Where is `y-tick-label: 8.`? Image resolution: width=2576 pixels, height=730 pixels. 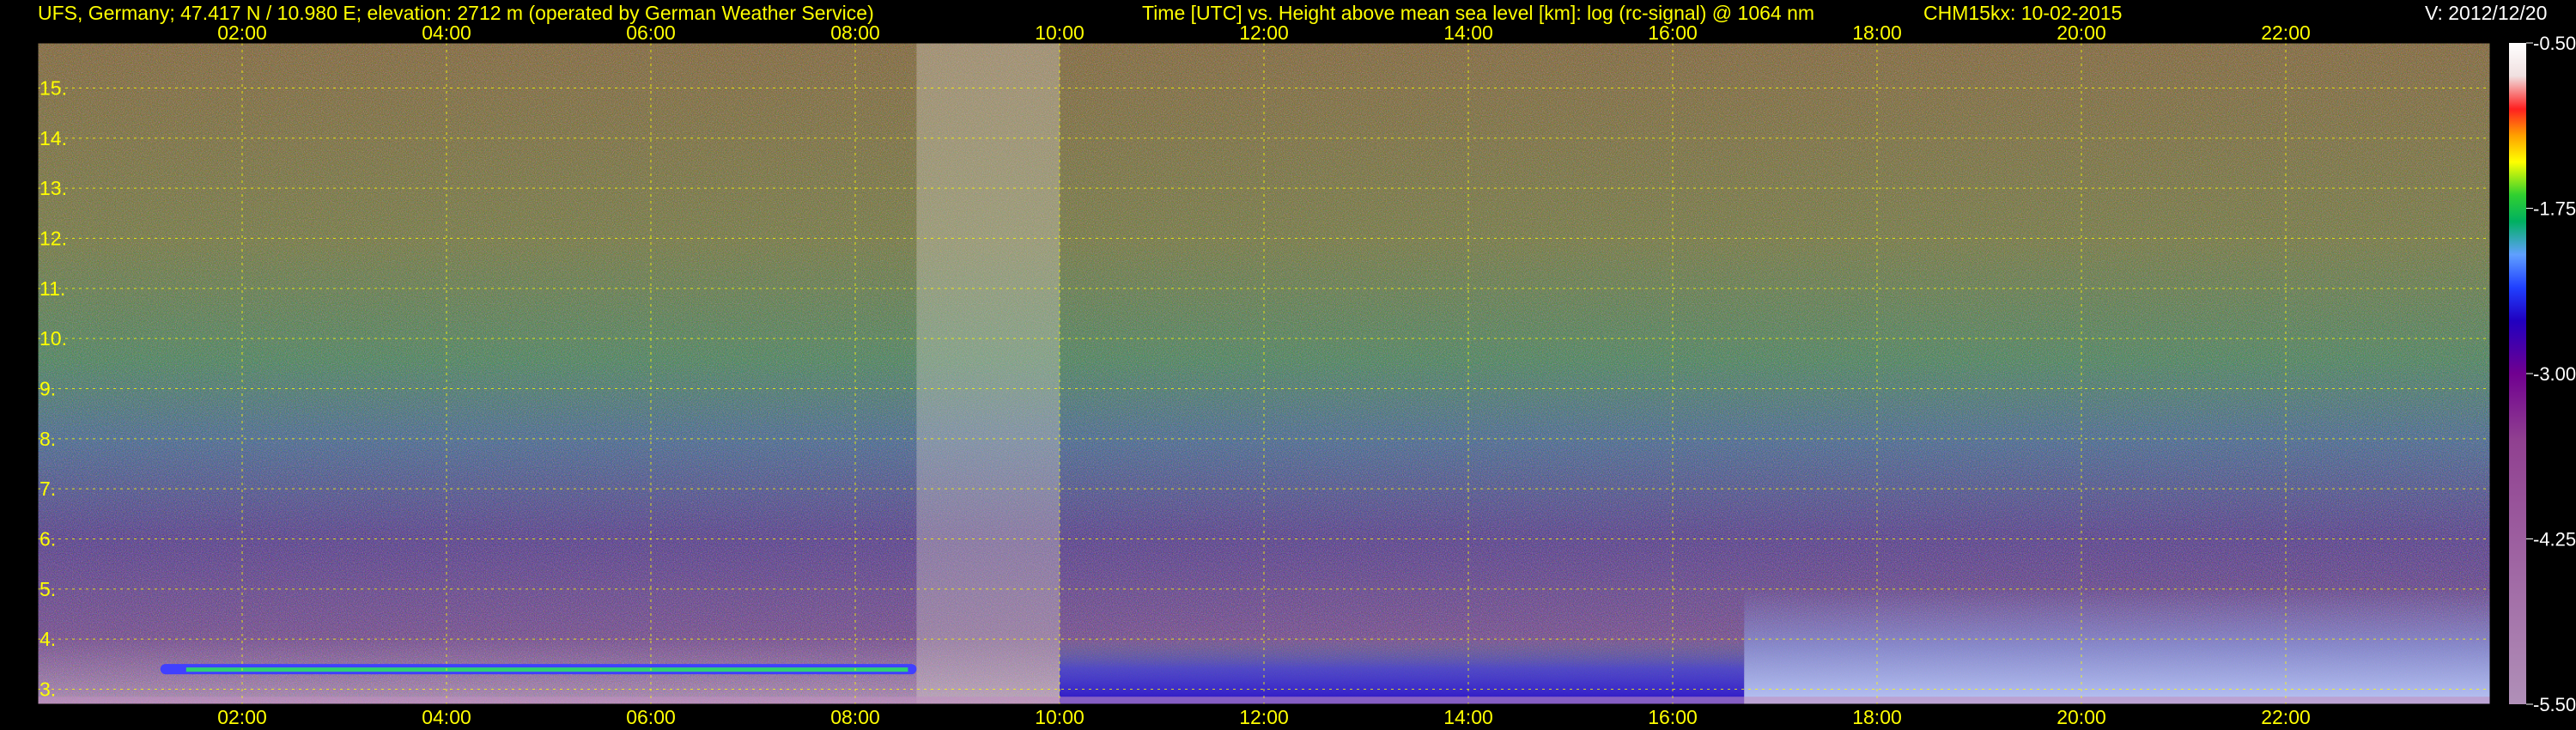
y-tick-label: 8. is located at coordinates (48, 439).